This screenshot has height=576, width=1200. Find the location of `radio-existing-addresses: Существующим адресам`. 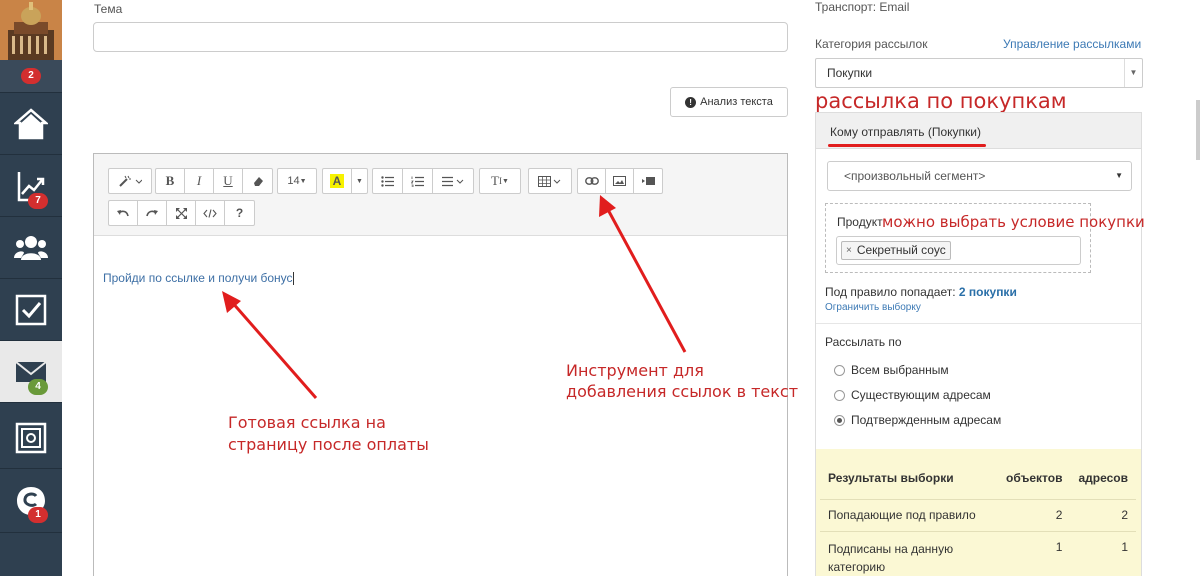

radio-existing-addresses: Существующим адресам is located at coordinates (912, 395).